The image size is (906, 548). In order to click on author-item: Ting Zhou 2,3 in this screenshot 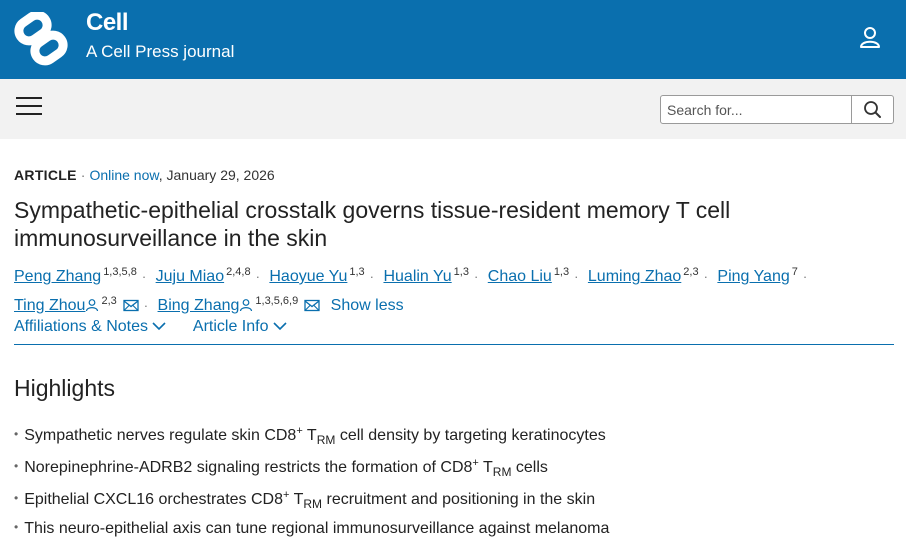, I will do `click(76, 304)`.